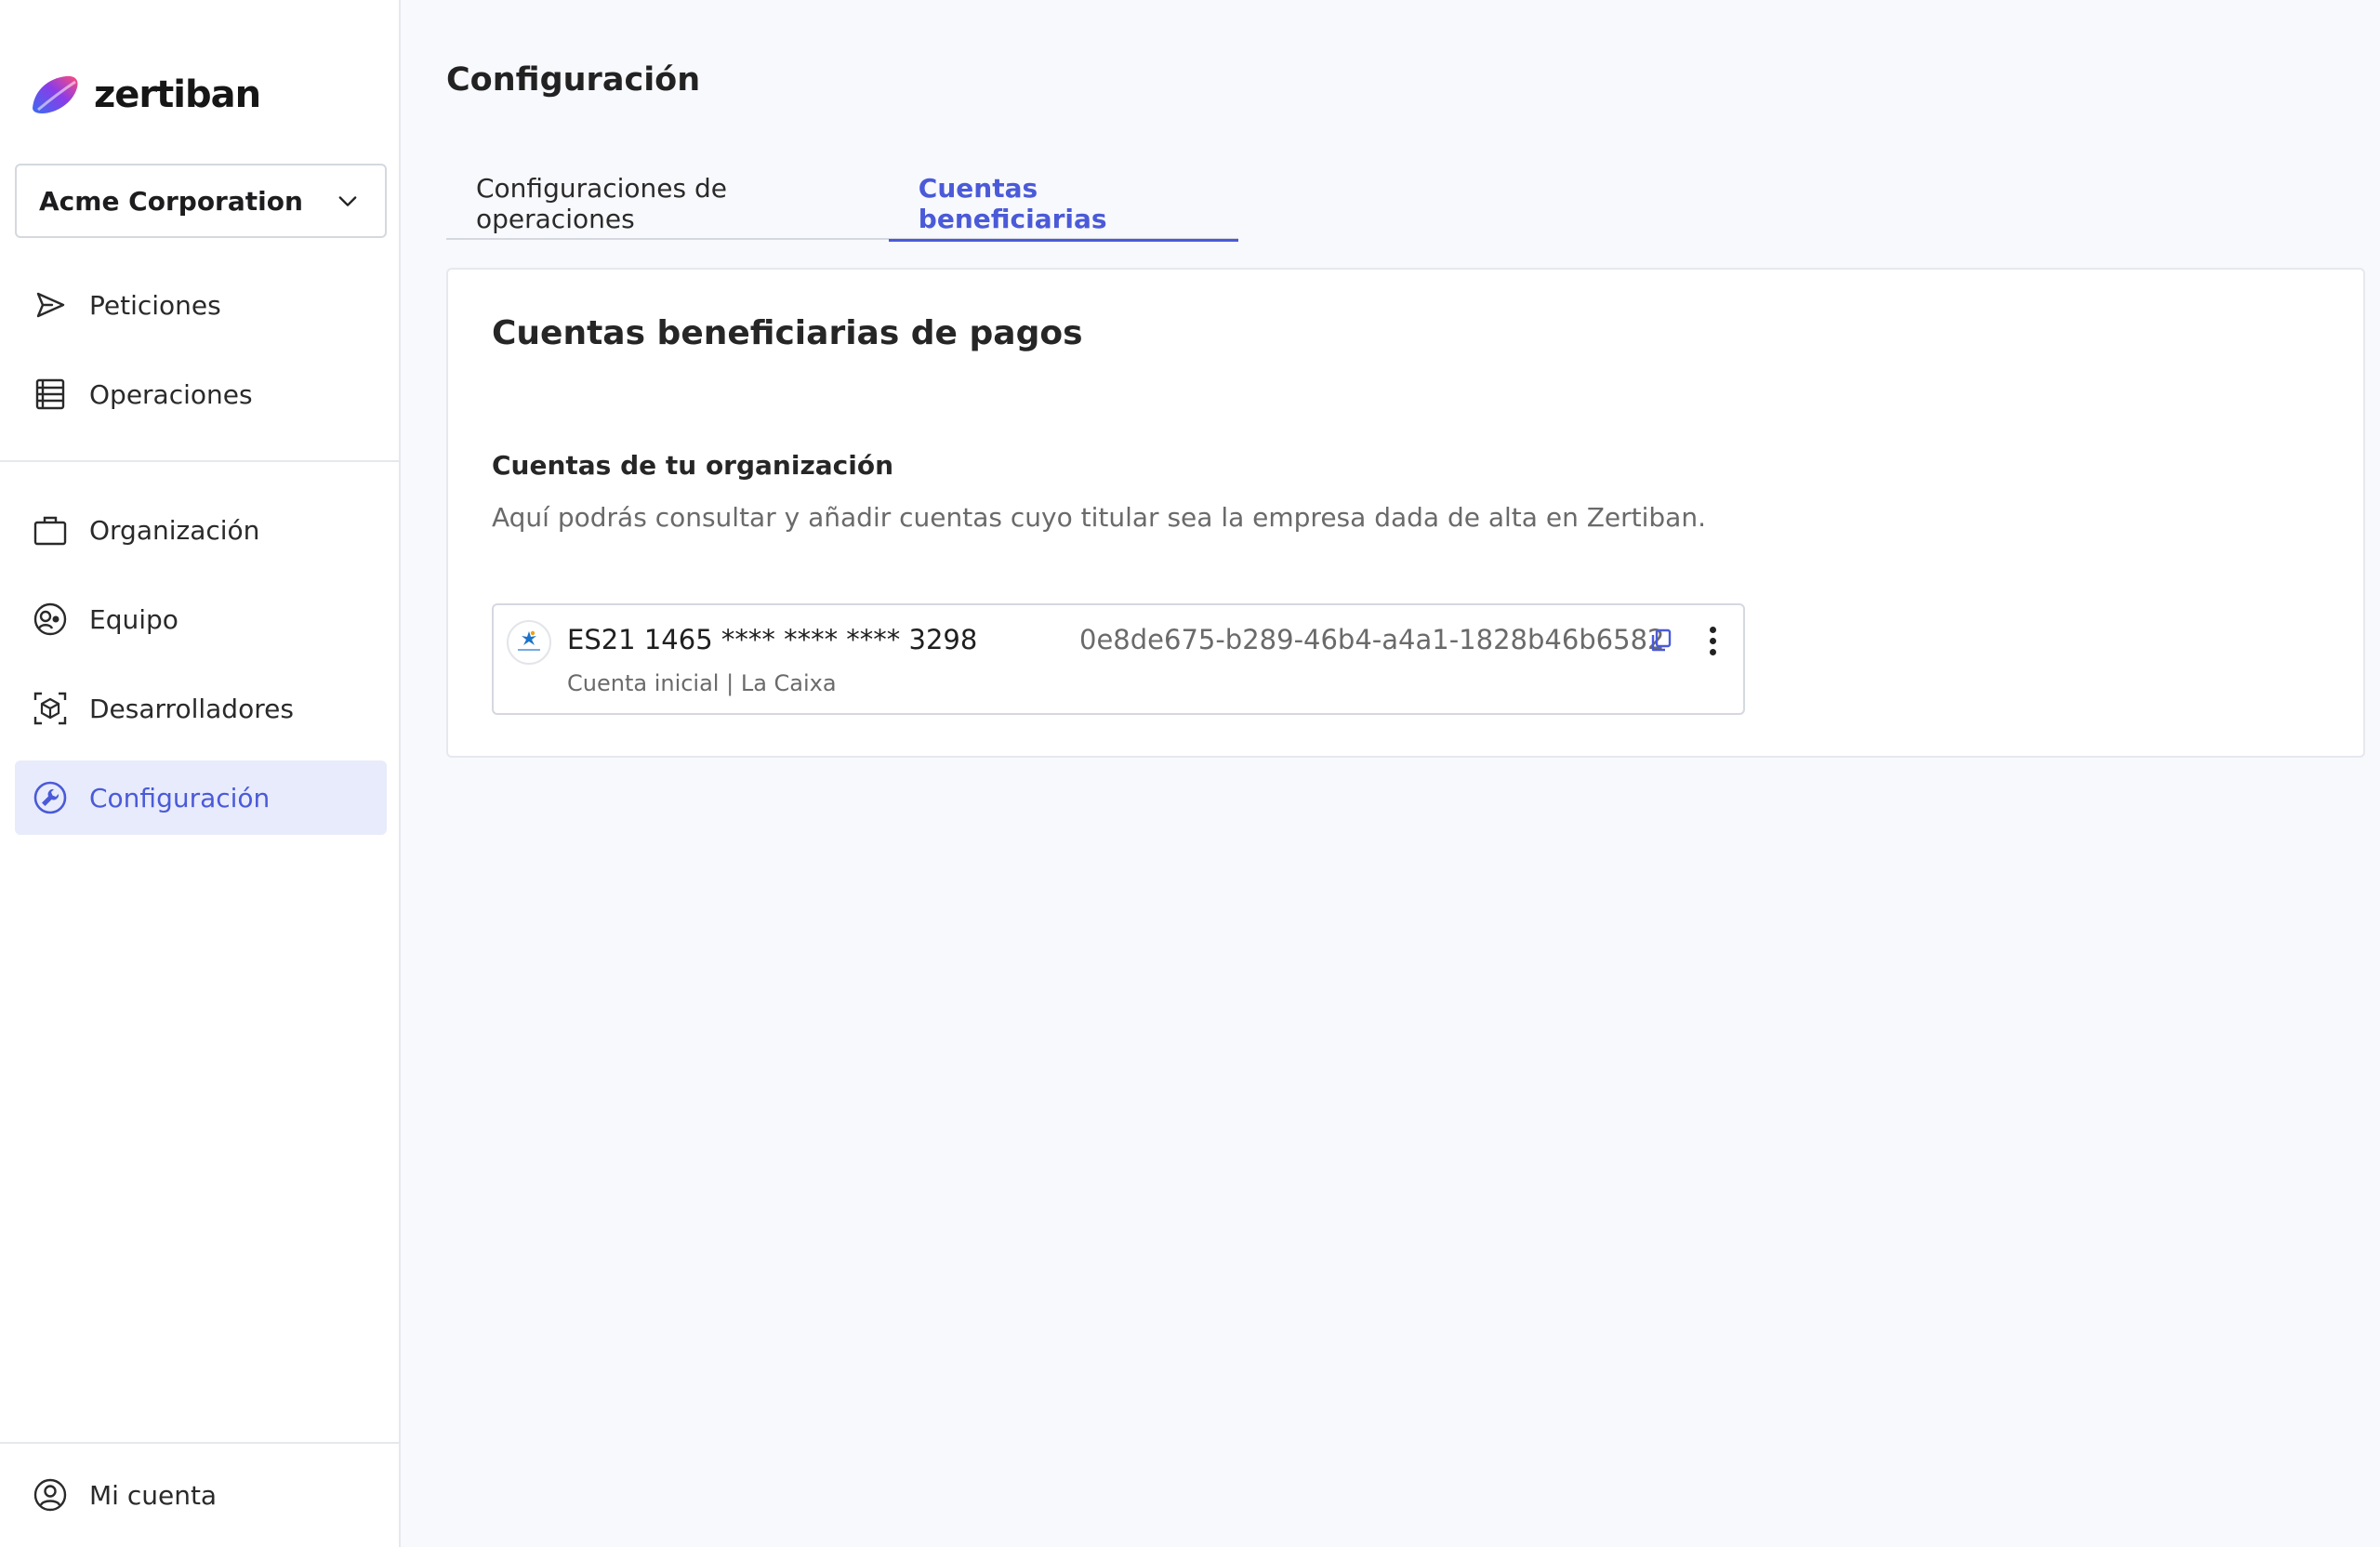  Describe the element at coordinates (177, 94) in the screenshot. I see `brand-name: zertiban` at that location.